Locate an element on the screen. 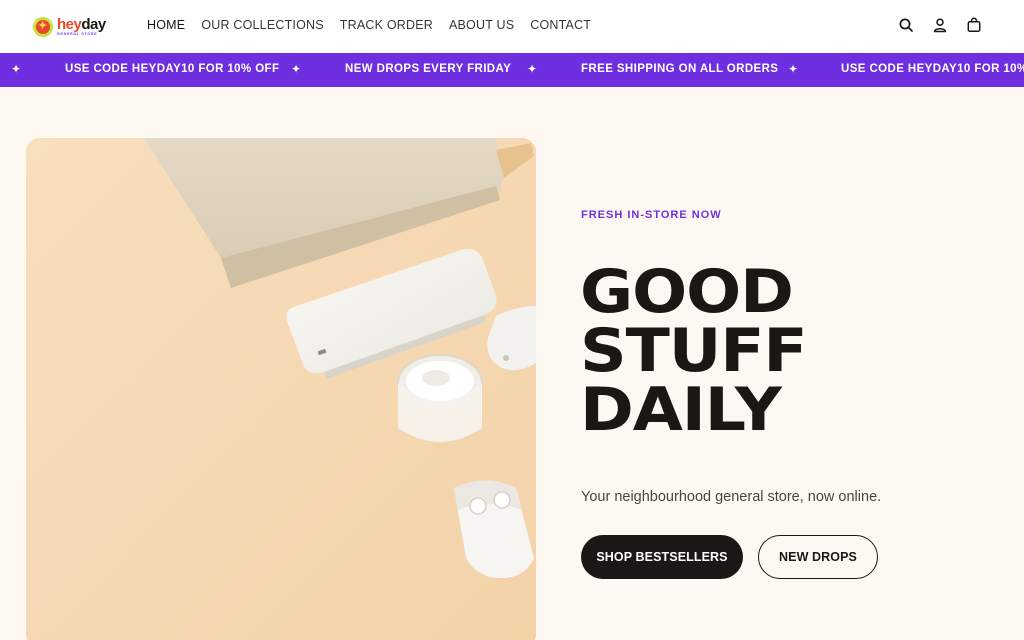 The height and width of the screenshot is (640, 1024). search-icon is located at coordinates (906, 25).